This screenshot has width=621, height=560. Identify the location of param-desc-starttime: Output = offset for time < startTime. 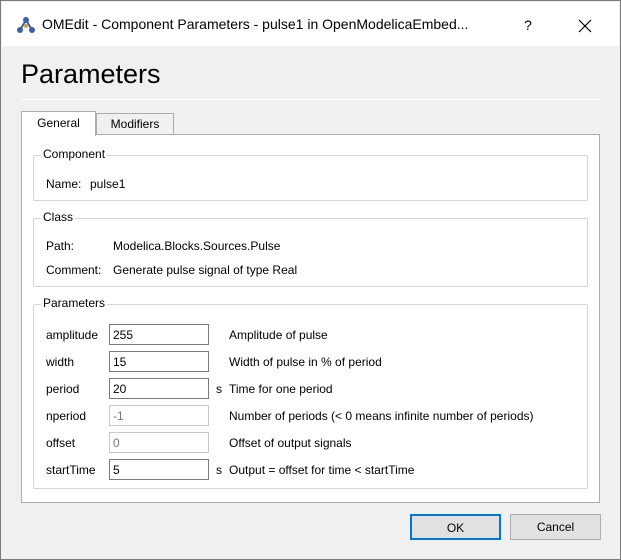
(322, 470).